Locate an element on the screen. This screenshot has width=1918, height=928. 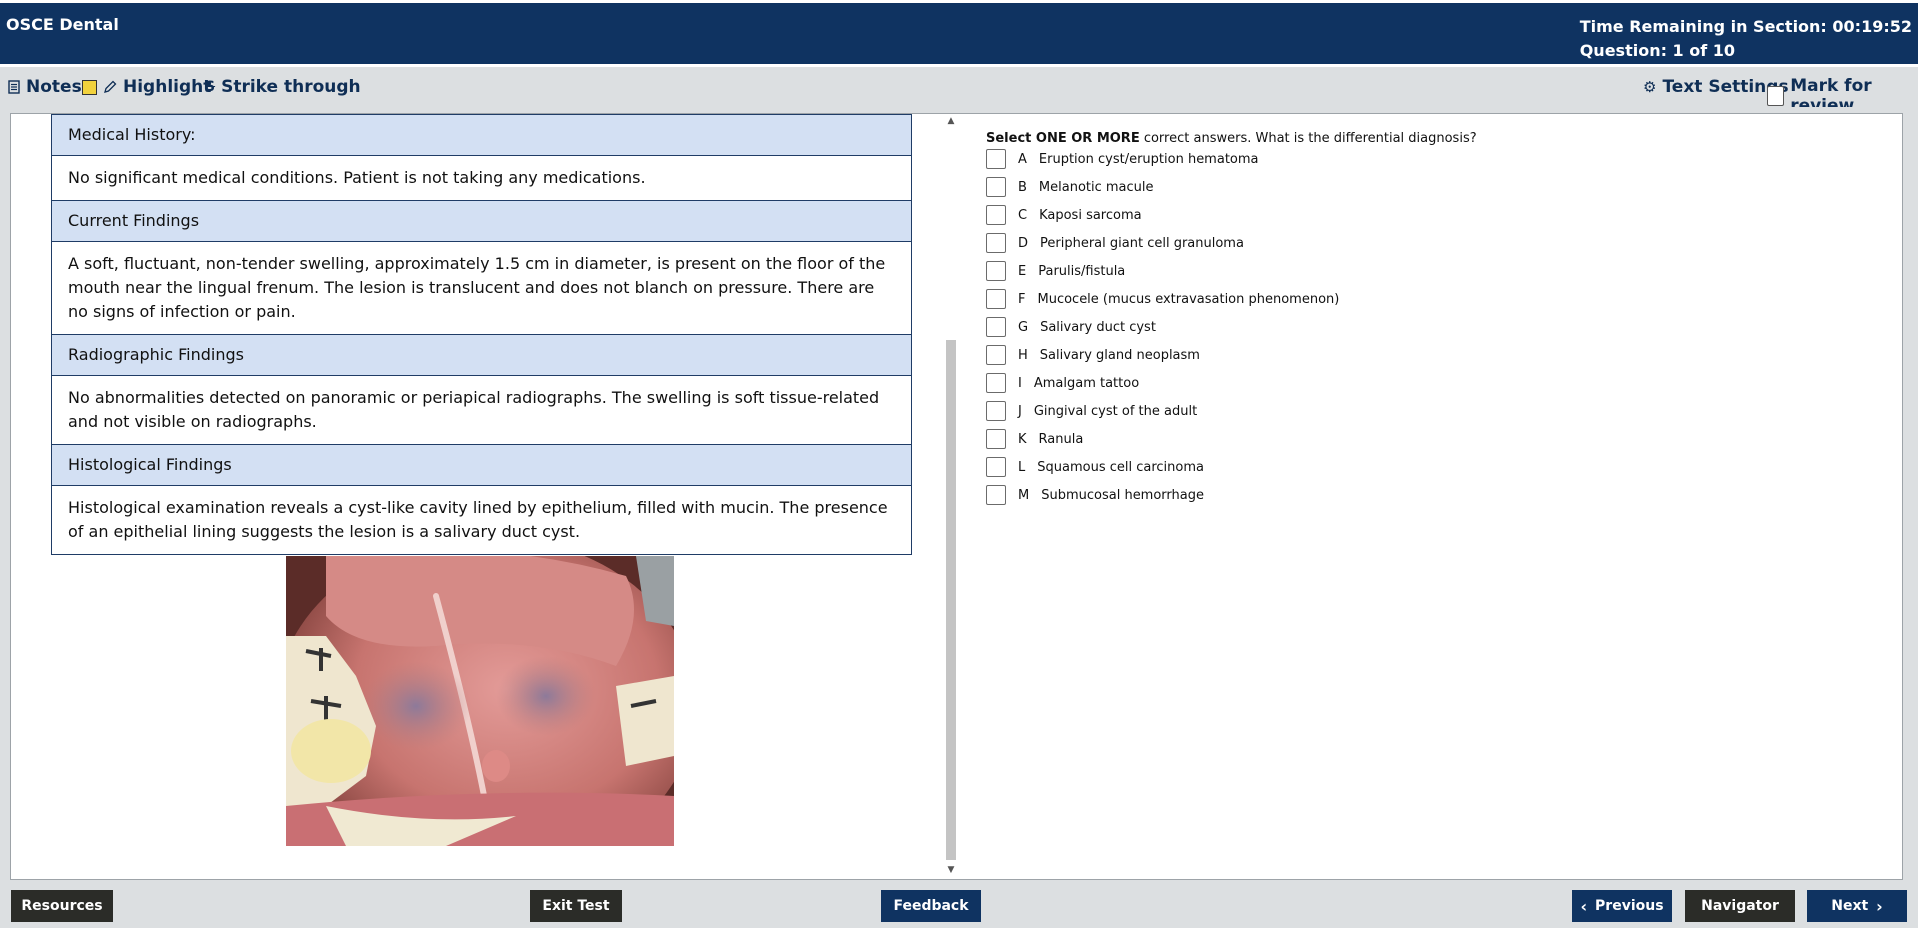
question-instruction: Select ONE OR MORE is located at coordinates (1063, 138).